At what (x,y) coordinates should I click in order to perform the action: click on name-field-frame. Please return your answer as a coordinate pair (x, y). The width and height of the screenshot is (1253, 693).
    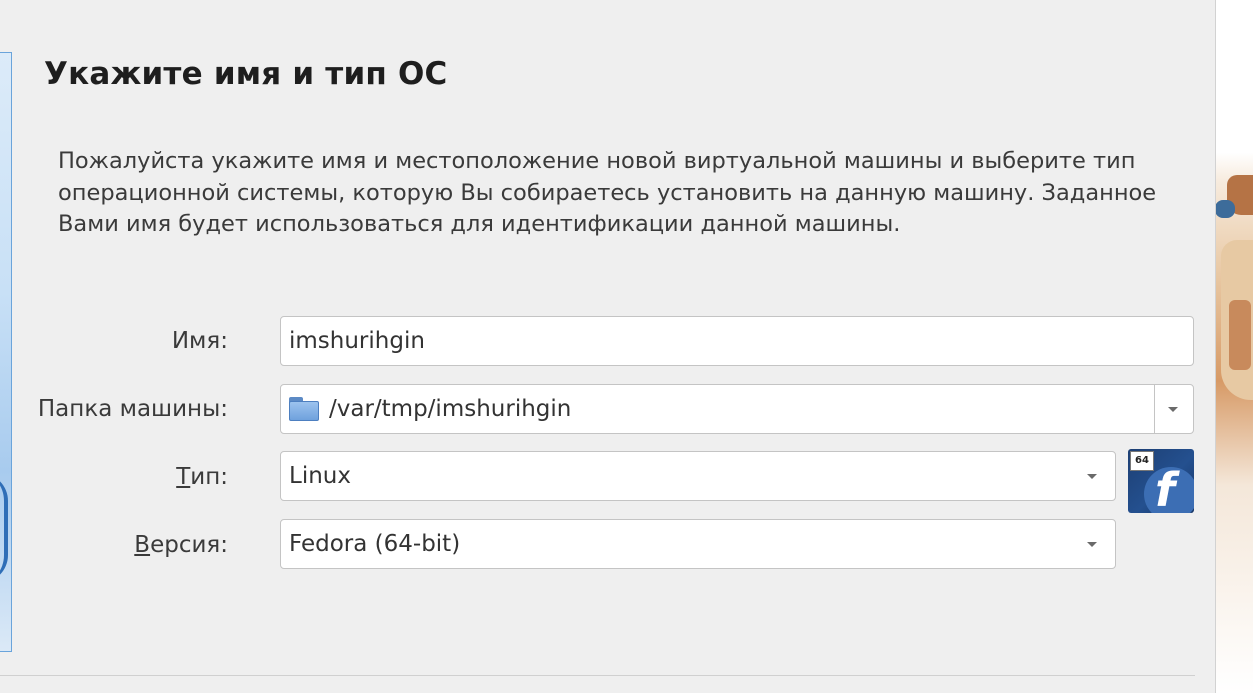
    Looking at the image, I should click on (737, 341).